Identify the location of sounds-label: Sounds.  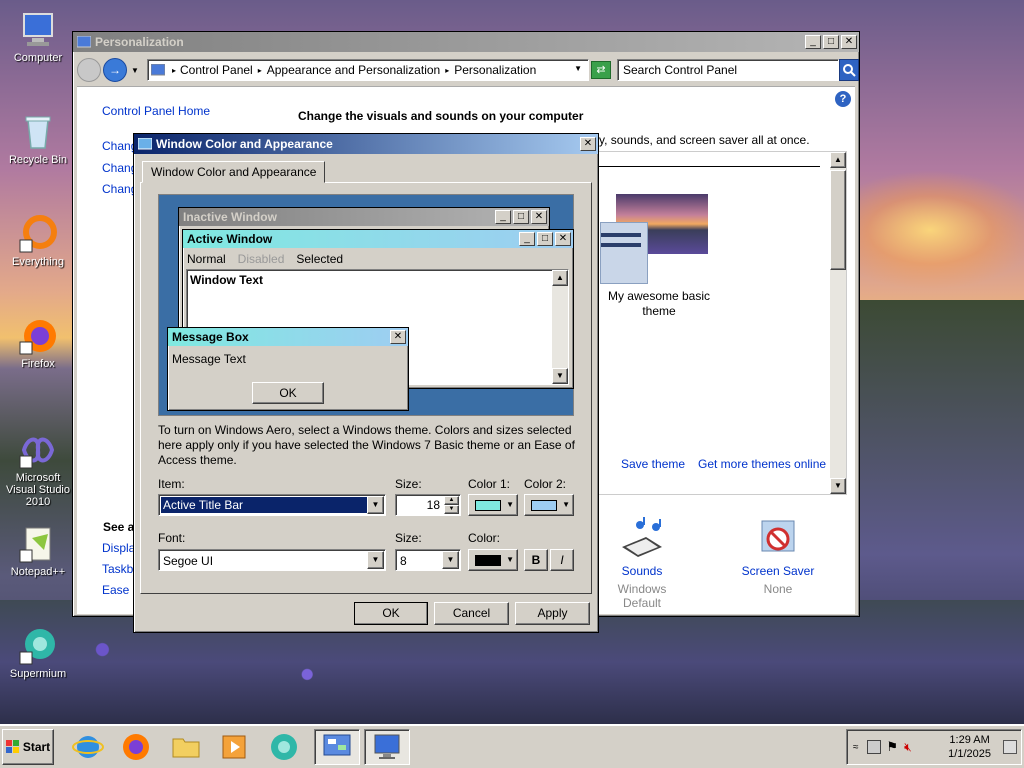
(642, 571).